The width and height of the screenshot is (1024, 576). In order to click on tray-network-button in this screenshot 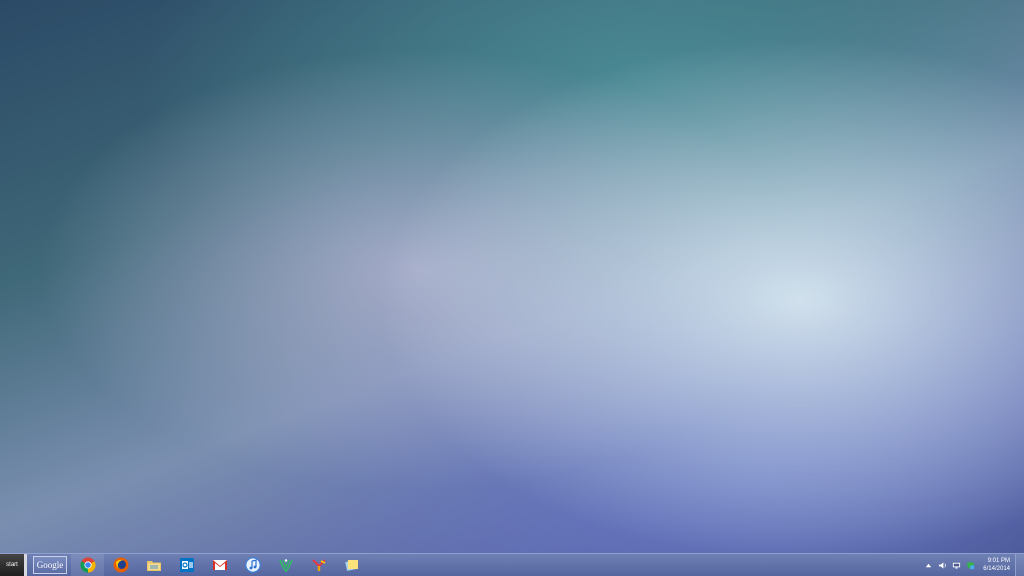, I will do `click(956, 565)`.